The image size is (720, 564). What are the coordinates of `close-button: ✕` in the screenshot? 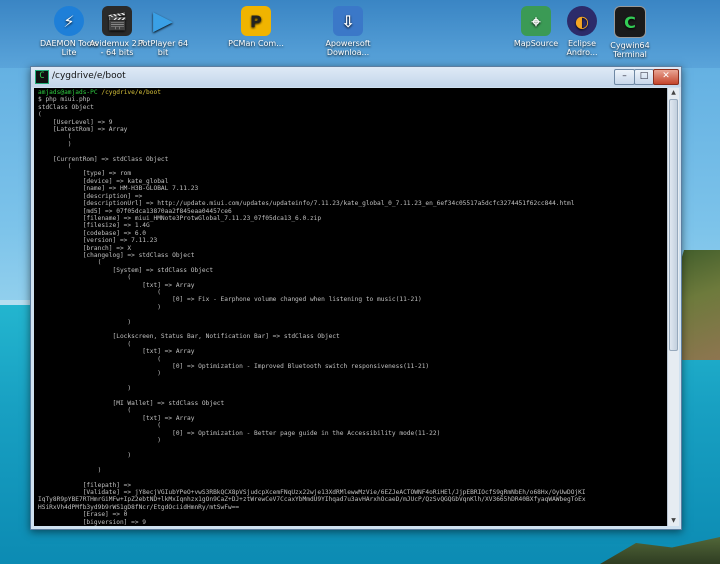 It's located at (666, 77).